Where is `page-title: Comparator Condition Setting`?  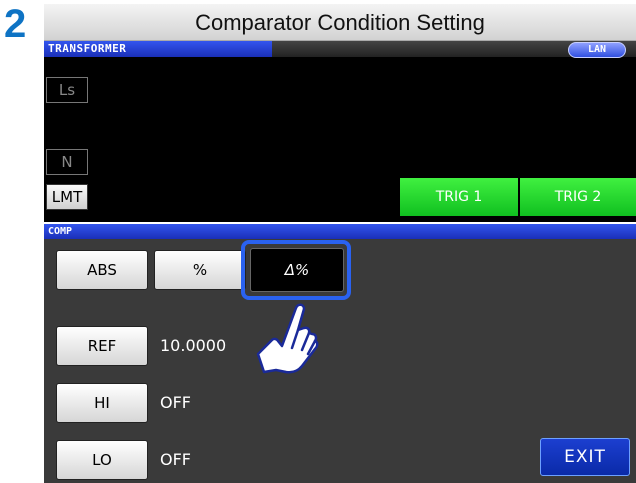
page-title: Comparator Condition Setting is located at coordinates (340, 22).